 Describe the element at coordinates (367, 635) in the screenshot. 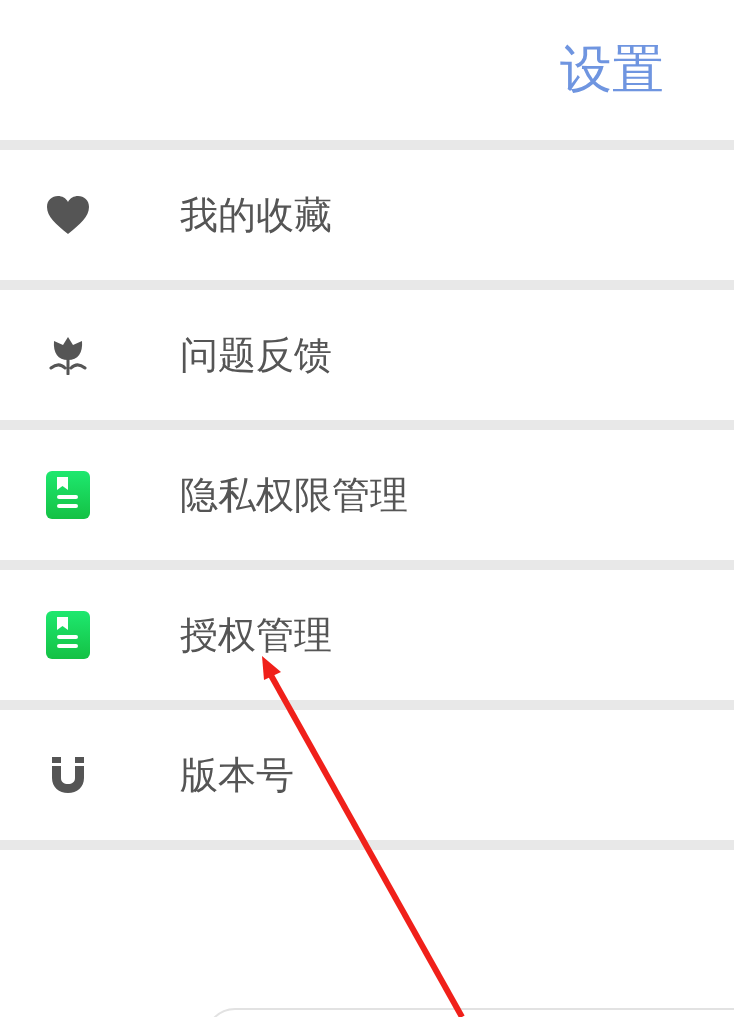

I see `menu-item: 授权管理` at that location.